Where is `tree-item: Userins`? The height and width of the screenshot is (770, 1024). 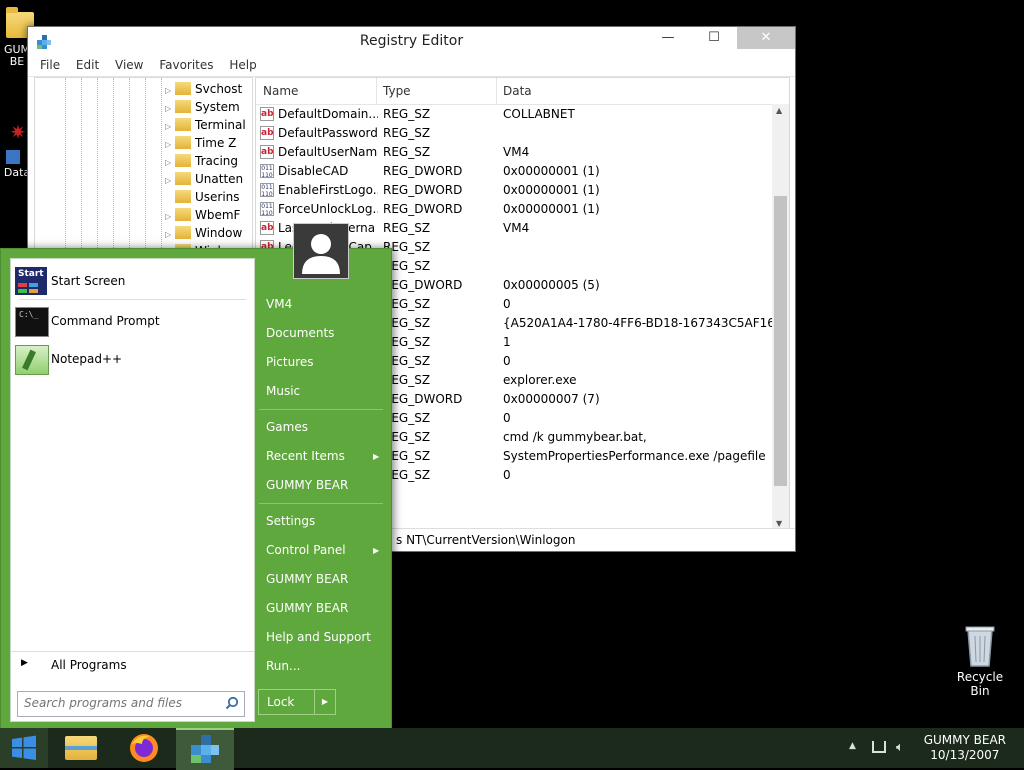 tree-item: Userins is located at coordinates (202, 199).